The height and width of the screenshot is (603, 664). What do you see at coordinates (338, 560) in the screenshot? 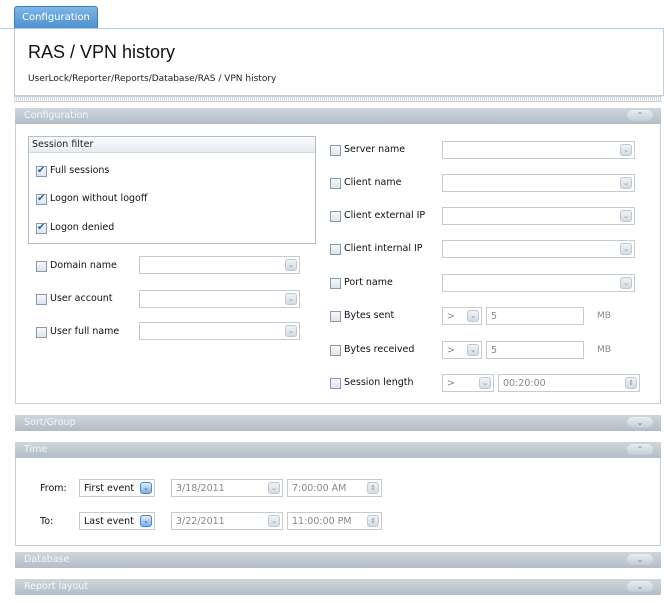
I see `section-database-header: Database ⌄` at bounding box center [338, 560].